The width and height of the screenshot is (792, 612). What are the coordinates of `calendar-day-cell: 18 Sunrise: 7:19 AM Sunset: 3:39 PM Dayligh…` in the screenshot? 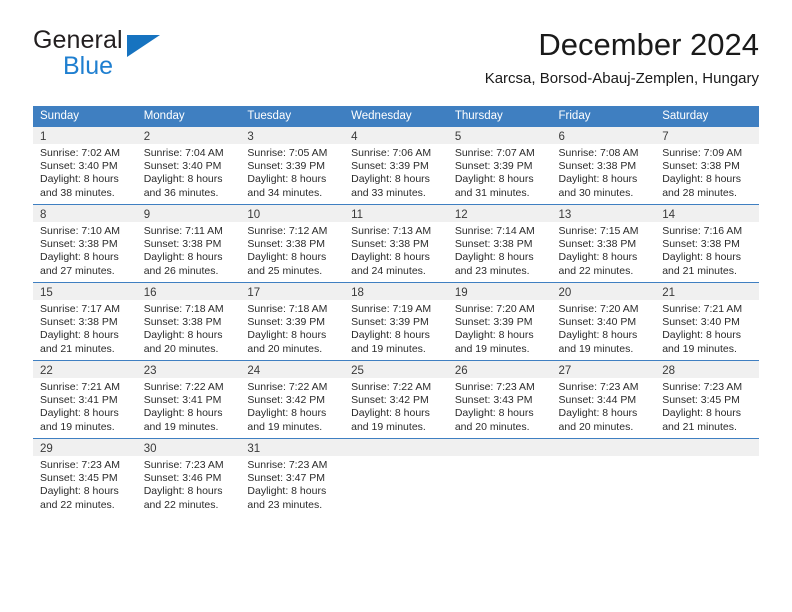 It's located at (396, 321).